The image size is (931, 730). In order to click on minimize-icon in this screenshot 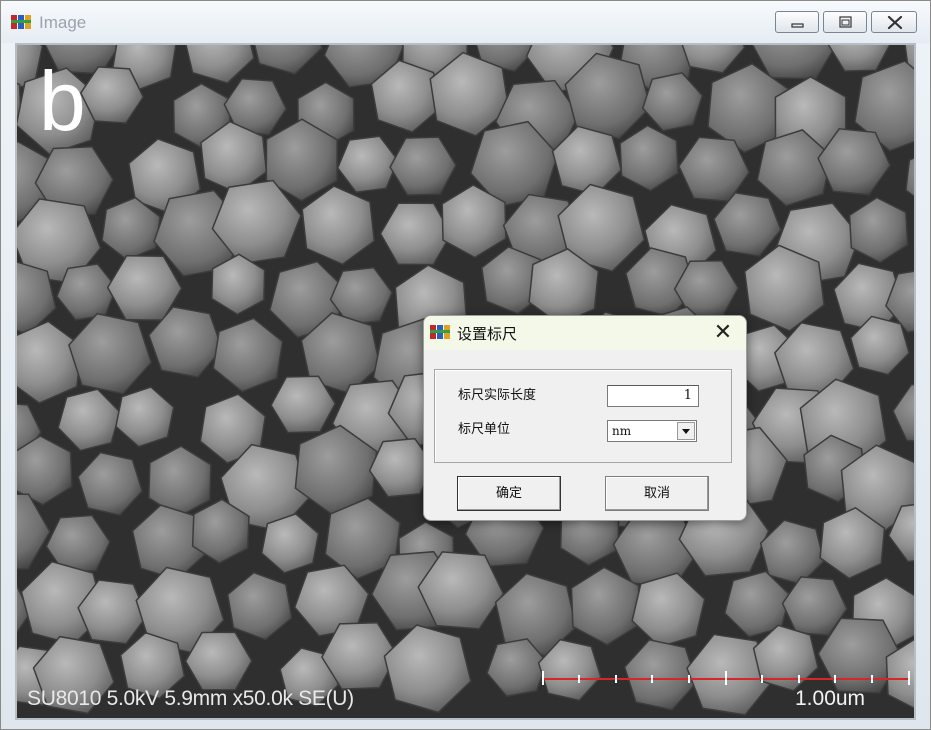, I will do `click(797, 25)`.